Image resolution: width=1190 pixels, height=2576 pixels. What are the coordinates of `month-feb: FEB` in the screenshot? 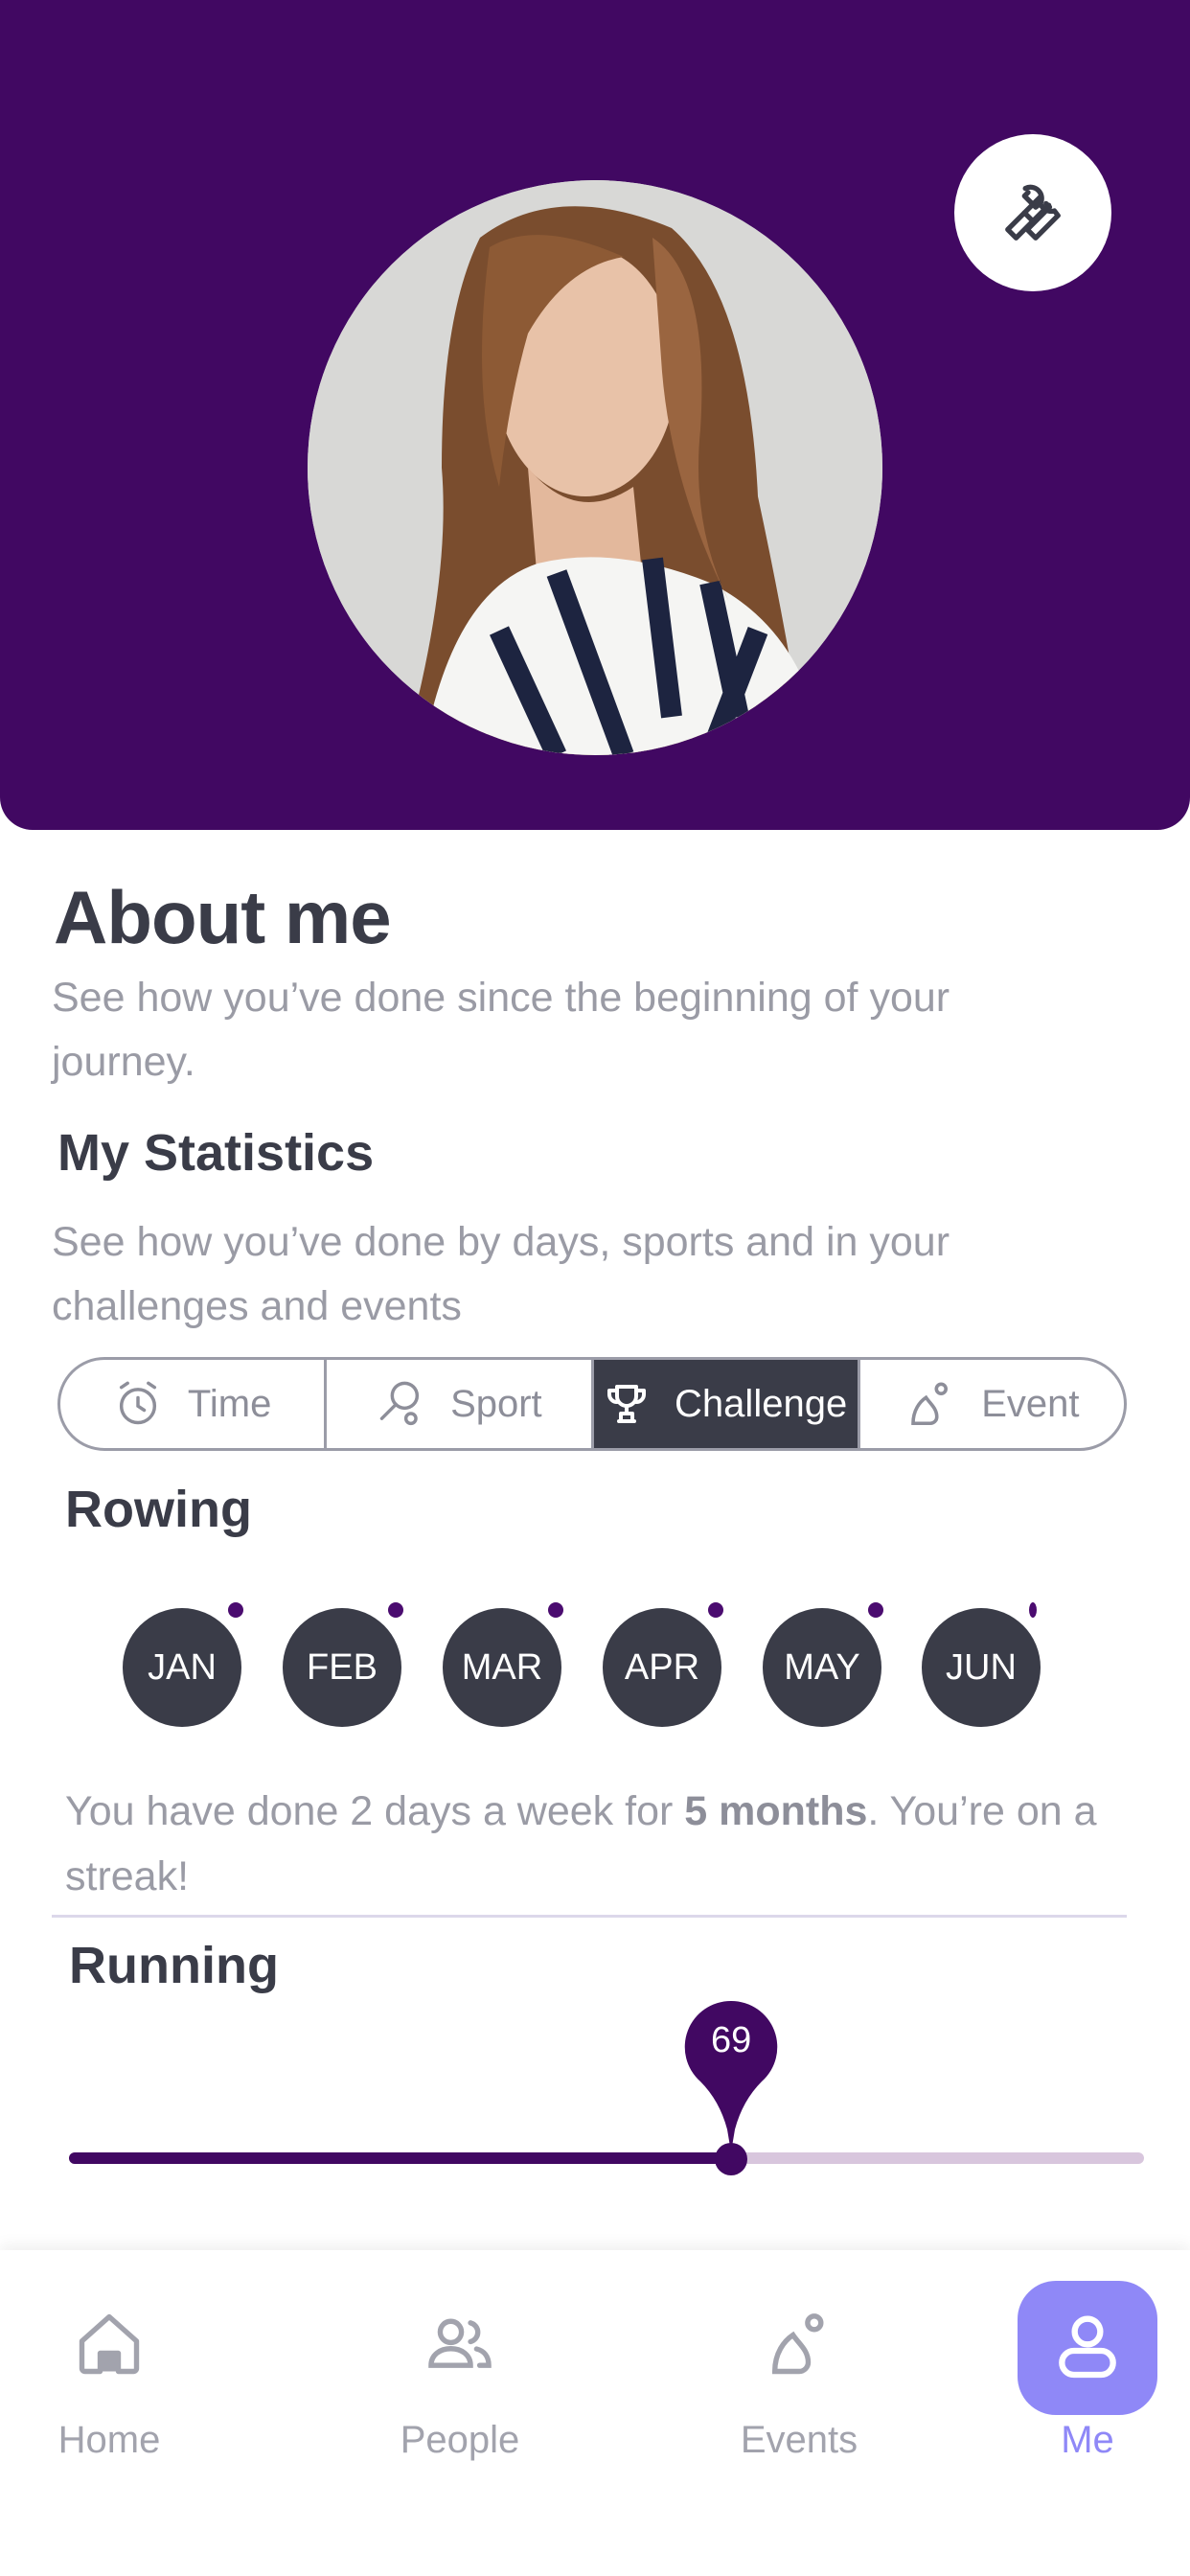 It's located at (343, 1664).